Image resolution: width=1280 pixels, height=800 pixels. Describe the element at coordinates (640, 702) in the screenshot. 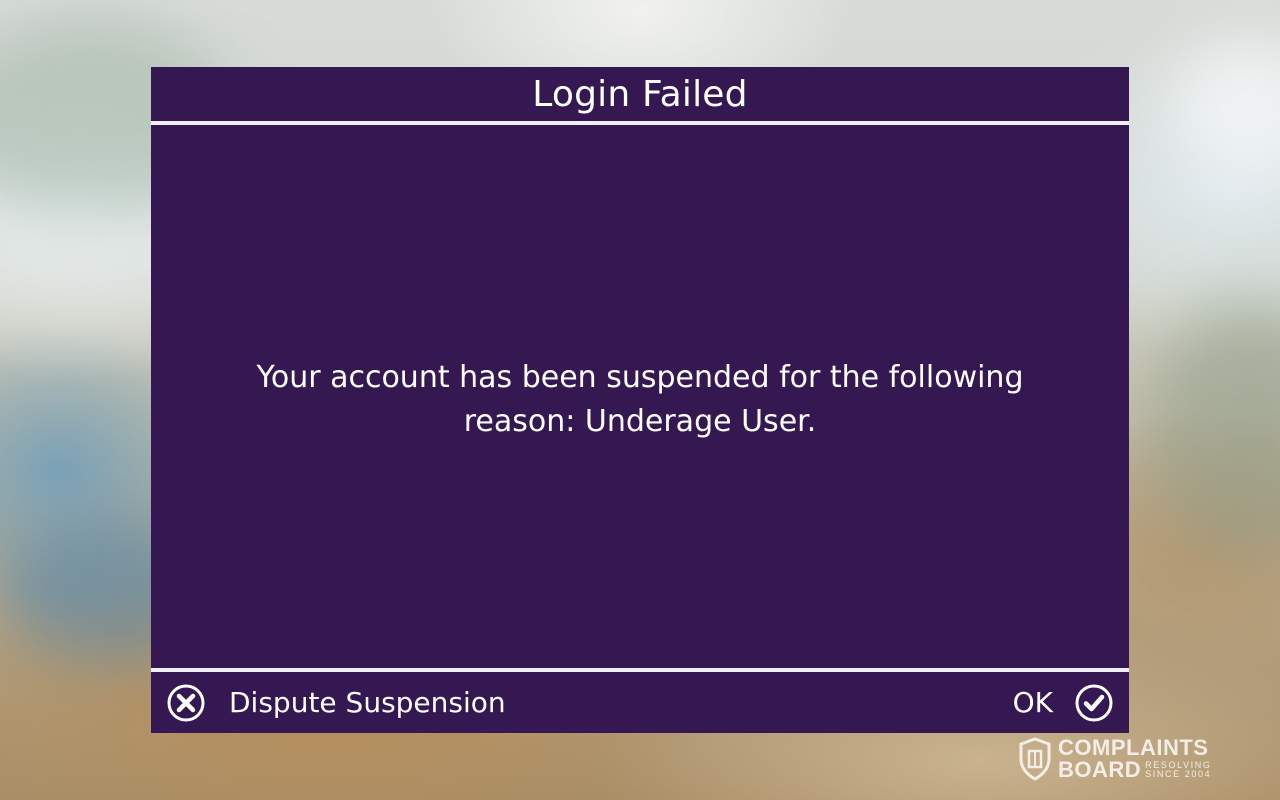

I see `dialog-footer: Dispute Suspension OK` at that location.